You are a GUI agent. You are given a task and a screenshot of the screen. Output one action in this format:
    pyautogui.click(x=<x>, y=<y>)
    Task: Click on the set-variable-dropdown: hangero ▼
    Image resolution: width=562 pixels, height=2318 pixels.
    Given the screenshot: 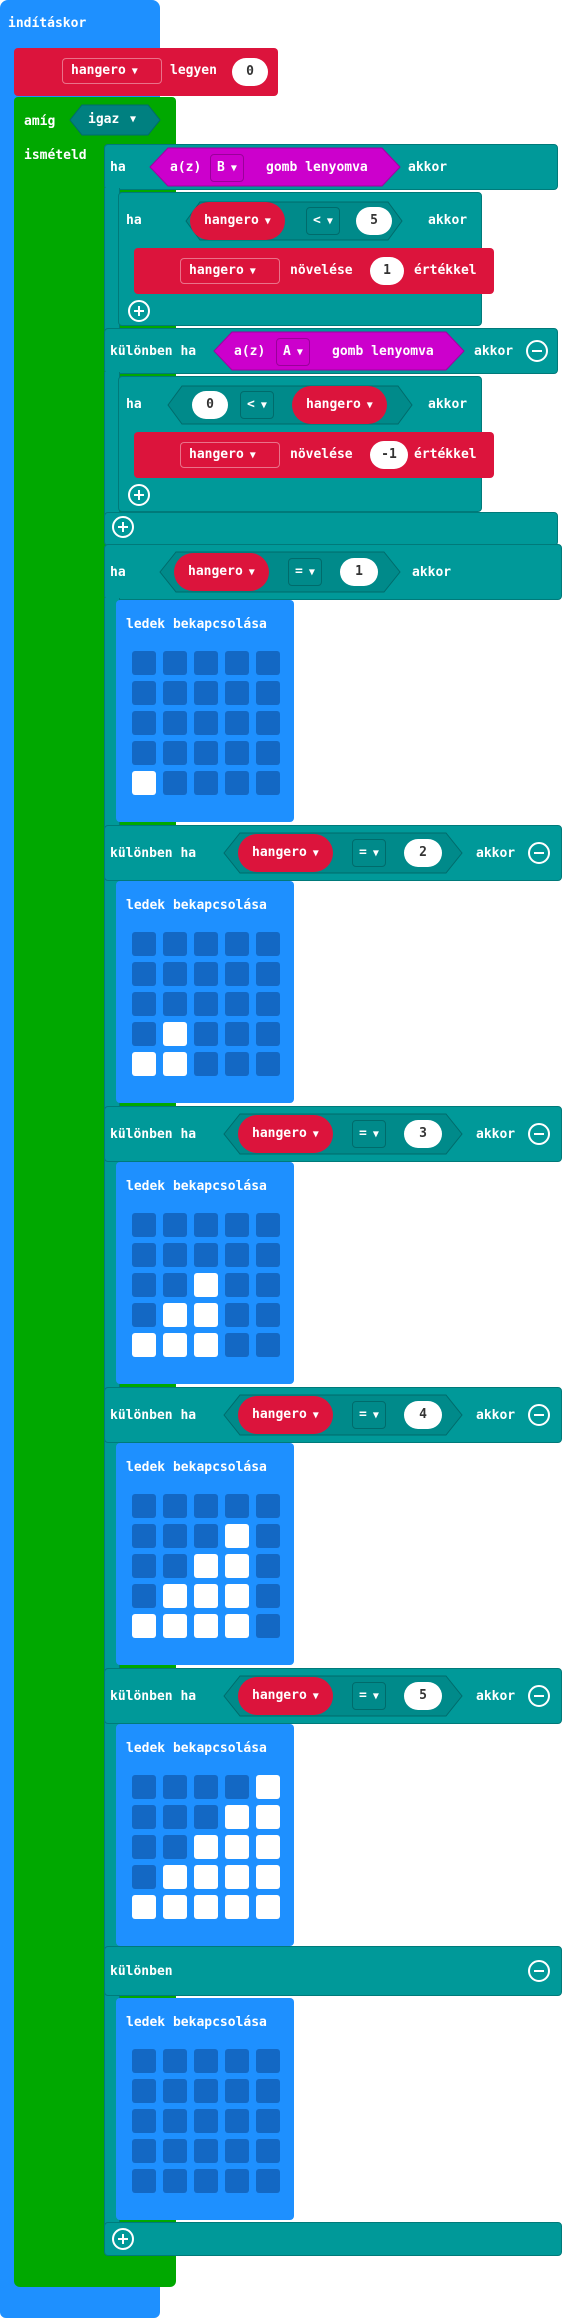 What is the action you would take?
    pyautogui.click(x=112, y=71)
    